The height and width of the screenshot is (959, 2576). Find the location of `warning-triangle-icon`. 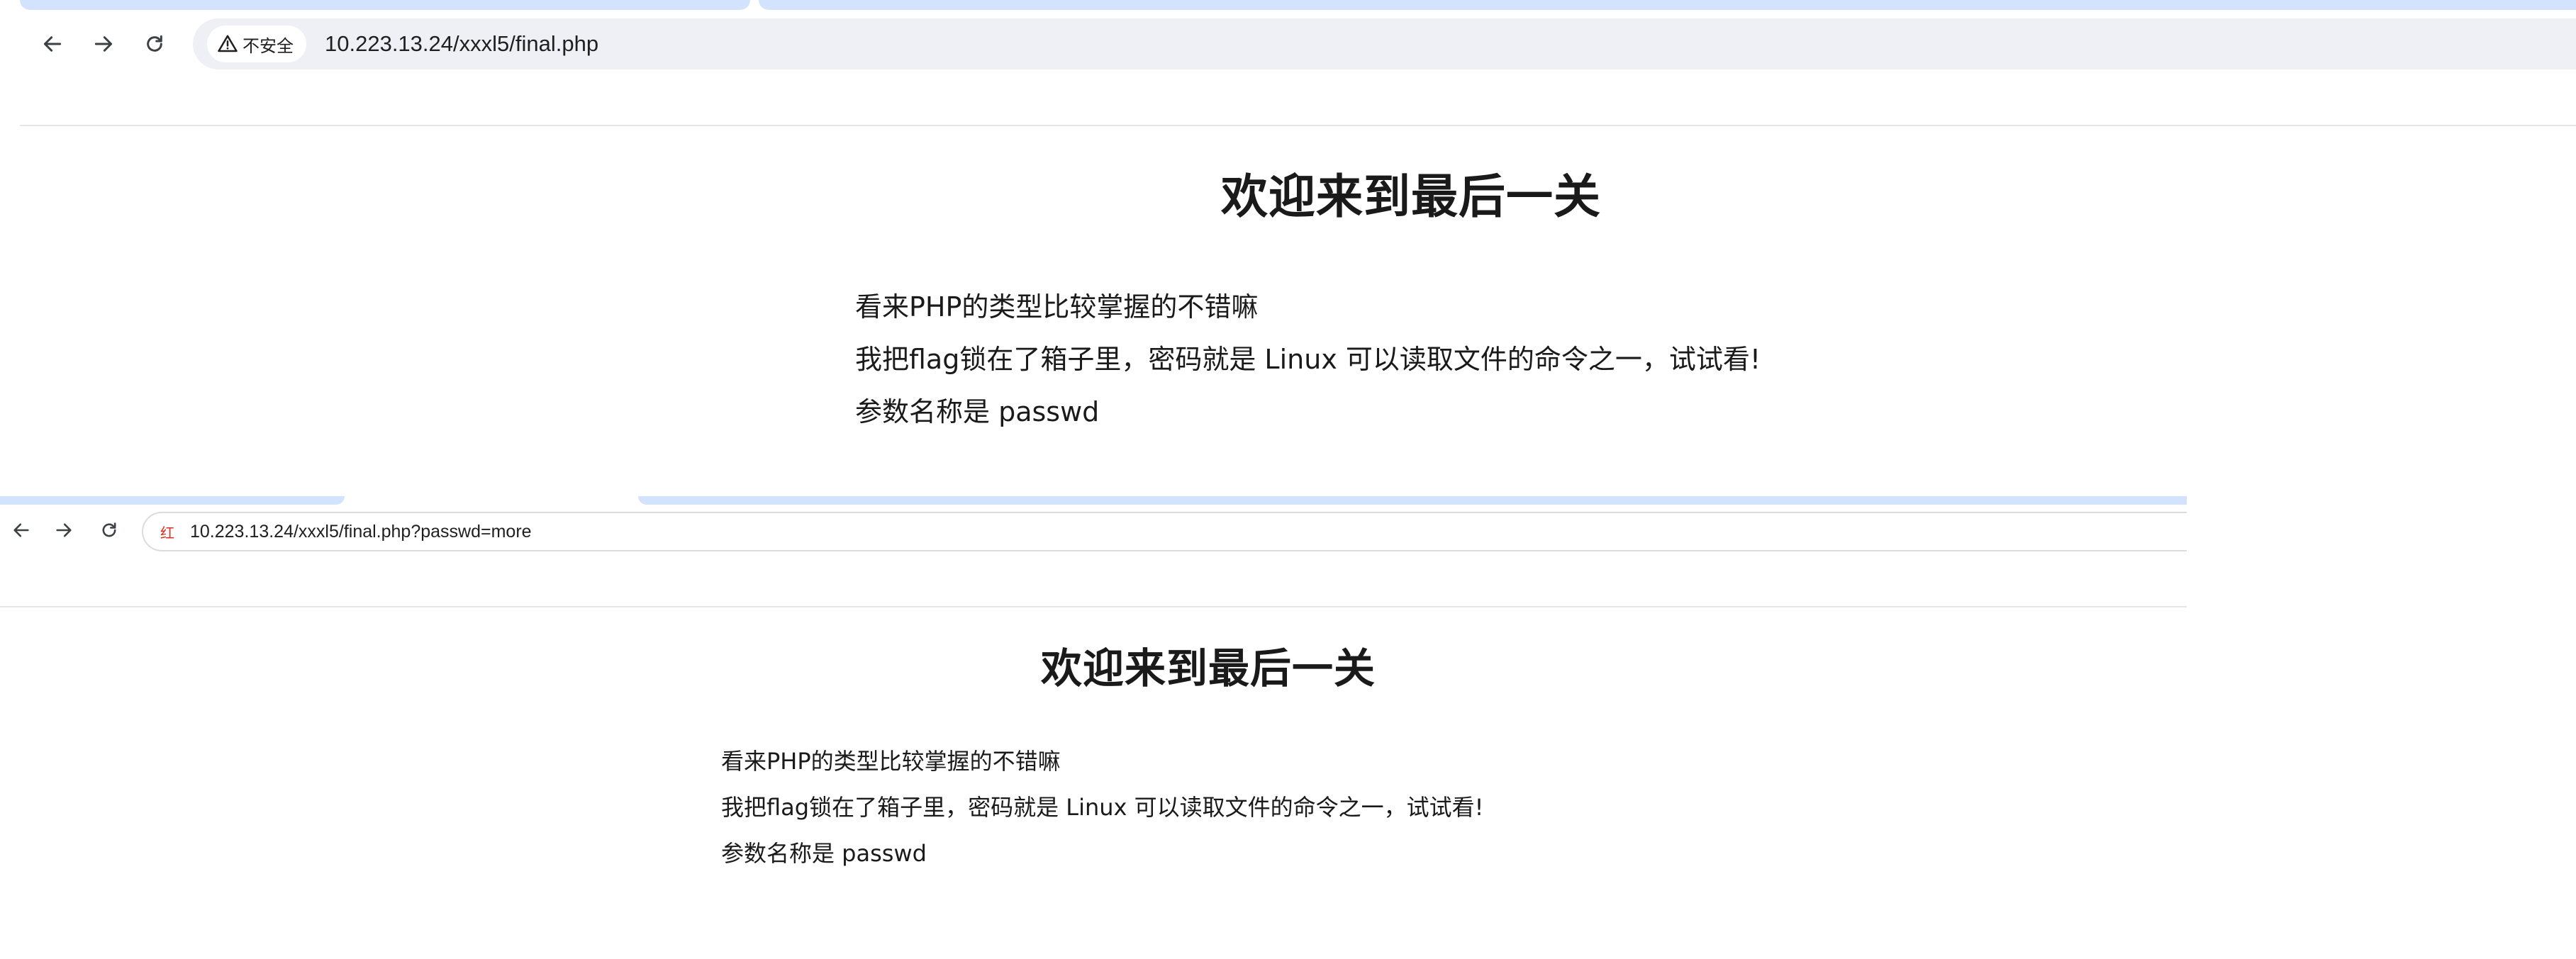

warning-triangle-icon is located at coordinates (228, 43).